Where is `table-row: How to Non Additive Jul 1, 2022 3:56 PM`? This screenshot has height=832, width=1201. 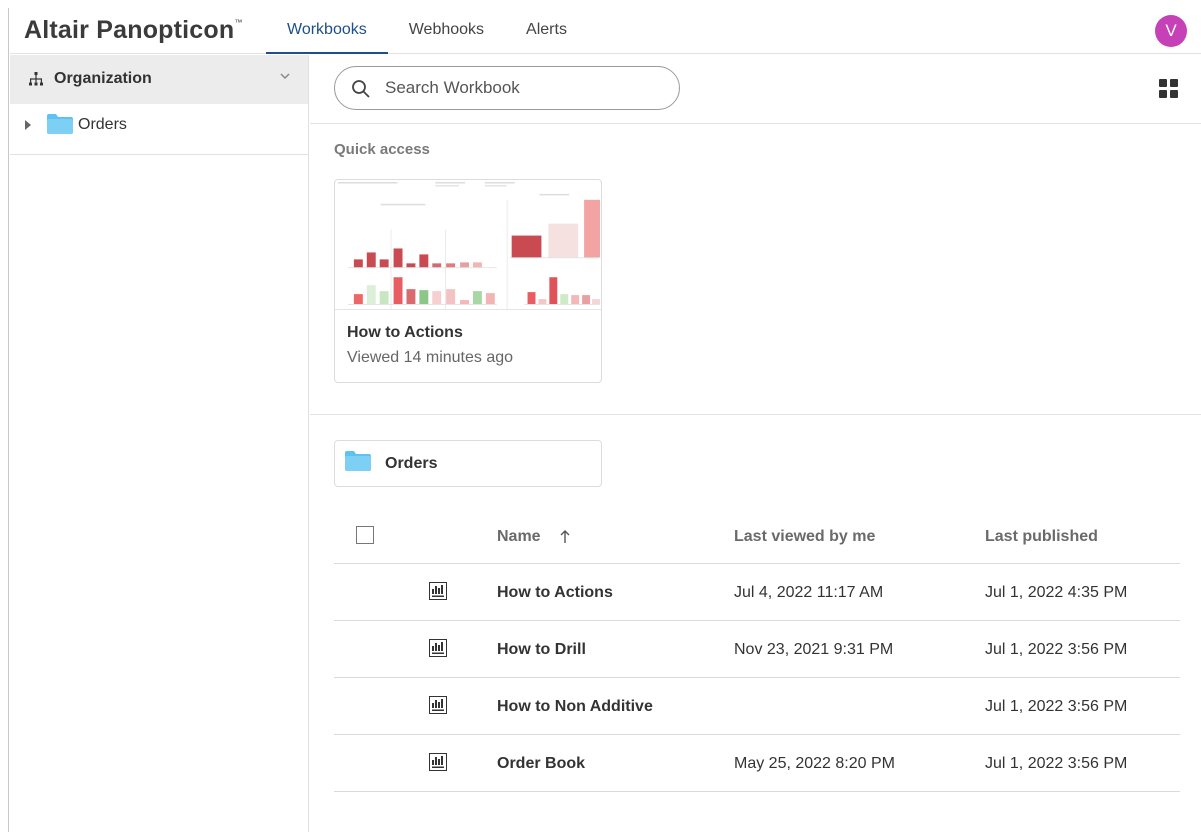
table-row: How to Non Additive Jul 1, 2022 3:56 PM is located at coordinates (757, 706).